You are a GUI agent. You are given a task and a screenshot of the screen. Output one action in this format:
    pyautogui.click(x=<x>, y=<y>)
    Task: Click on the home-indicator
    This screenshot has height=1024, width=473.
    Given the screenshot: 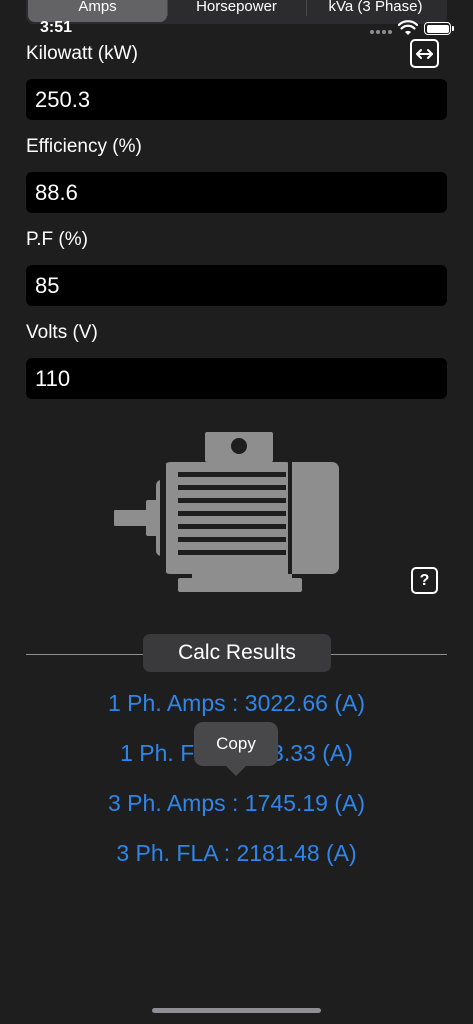 What is the action you would take?
    pyautogui.click(x=236, y=1010)
    